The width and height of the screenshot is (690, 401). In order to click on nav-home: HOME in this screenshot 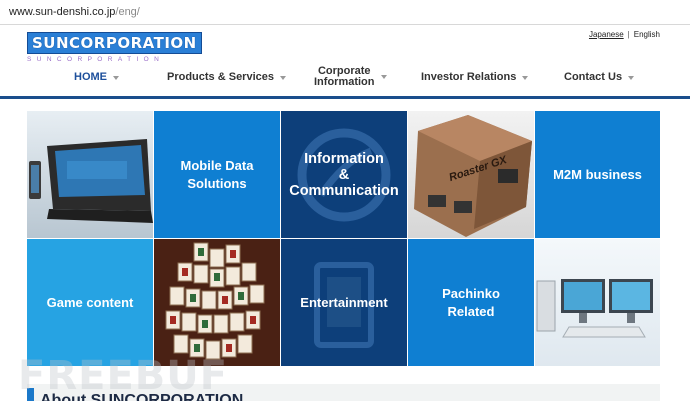, I will do `click(96, 77)`.